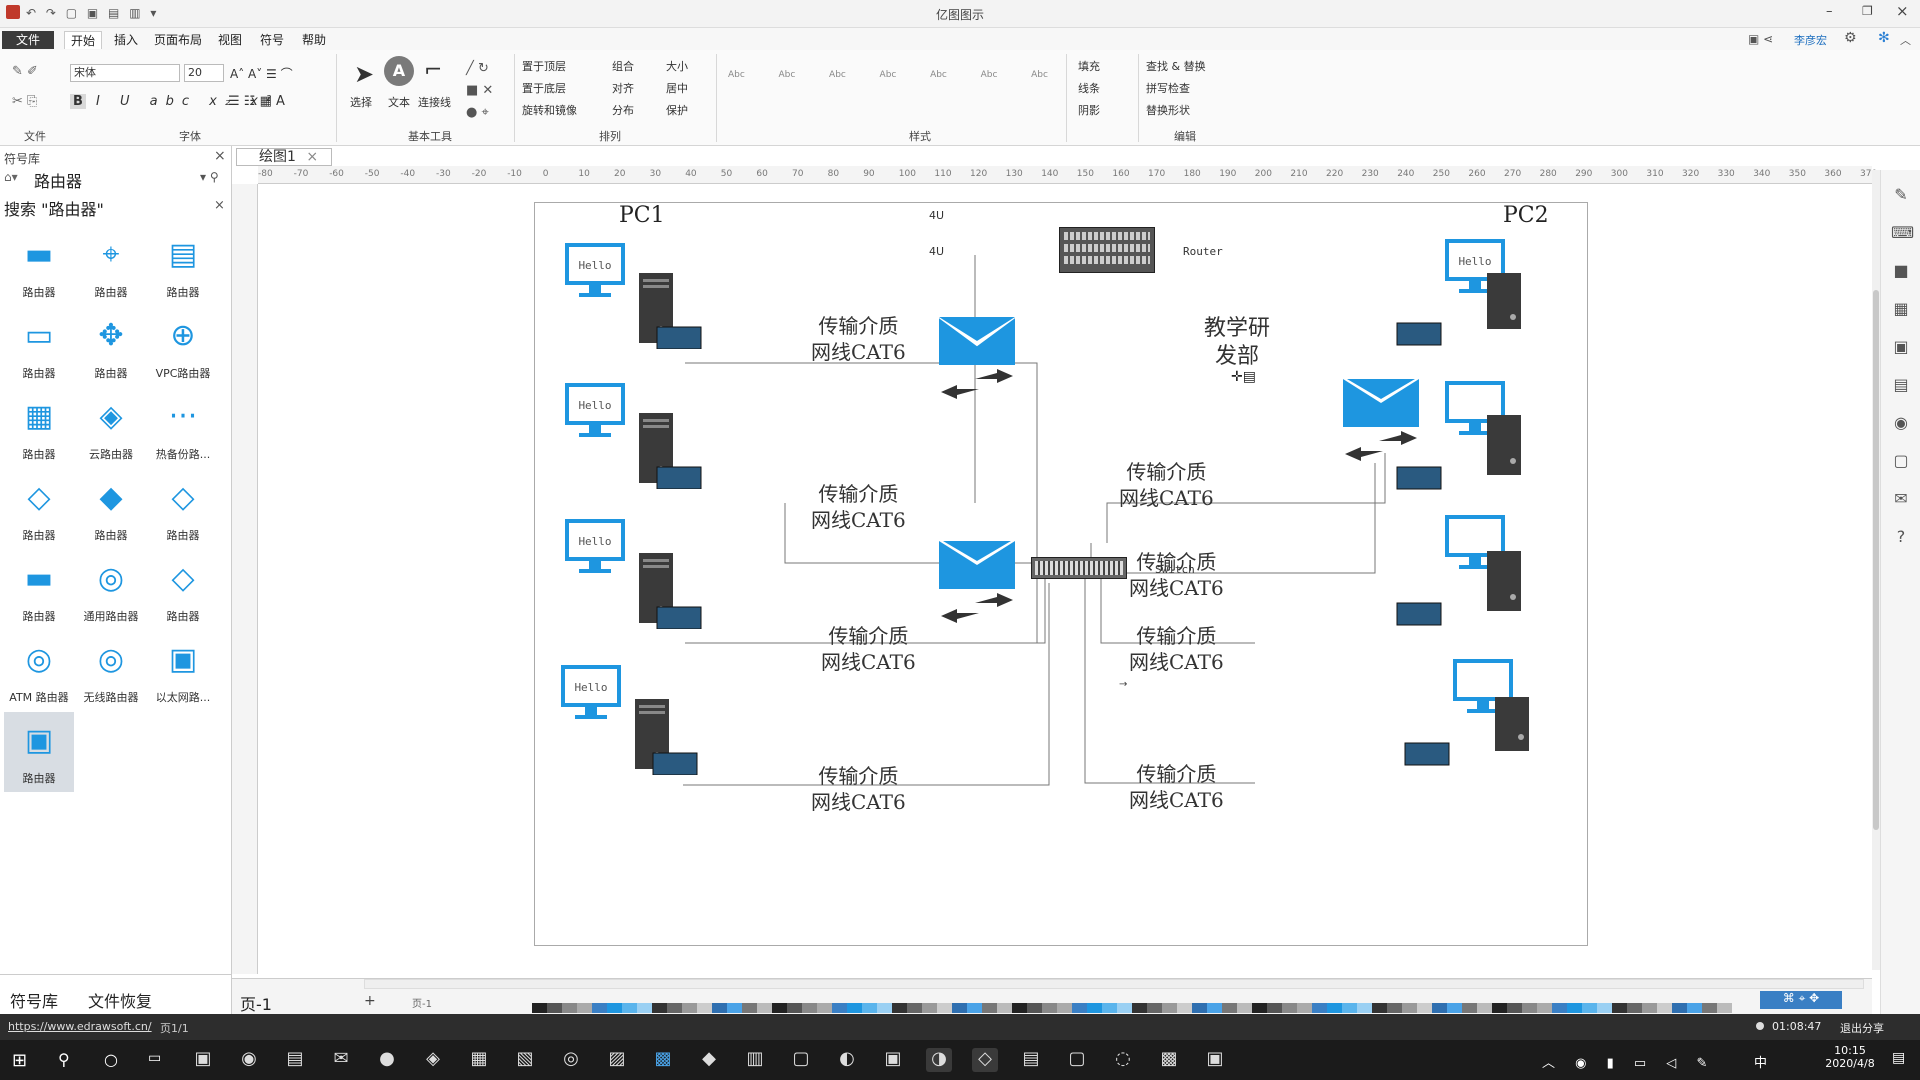 The image size is (1920, 1080). What do you see at coordinates (256, 101) in the screenshot?
I see `list-icons: ☰ ☷ ▦ A` at bounding box center [256, 101].